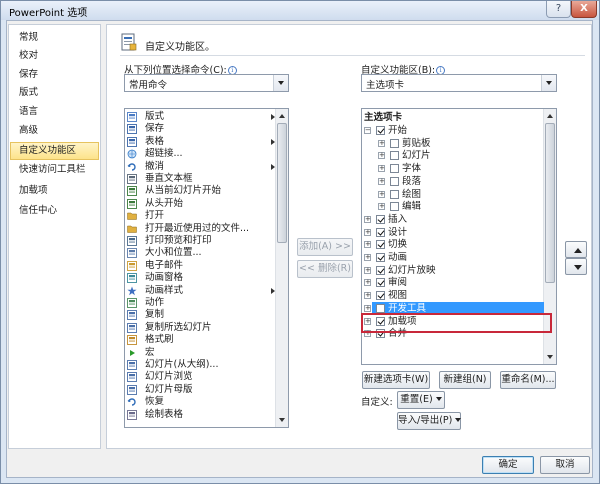 The image size is (600, 484). Describe the element at coordinates (202, 390) in the screenshot. I see `list-item: 幻灯片母版` at that location.